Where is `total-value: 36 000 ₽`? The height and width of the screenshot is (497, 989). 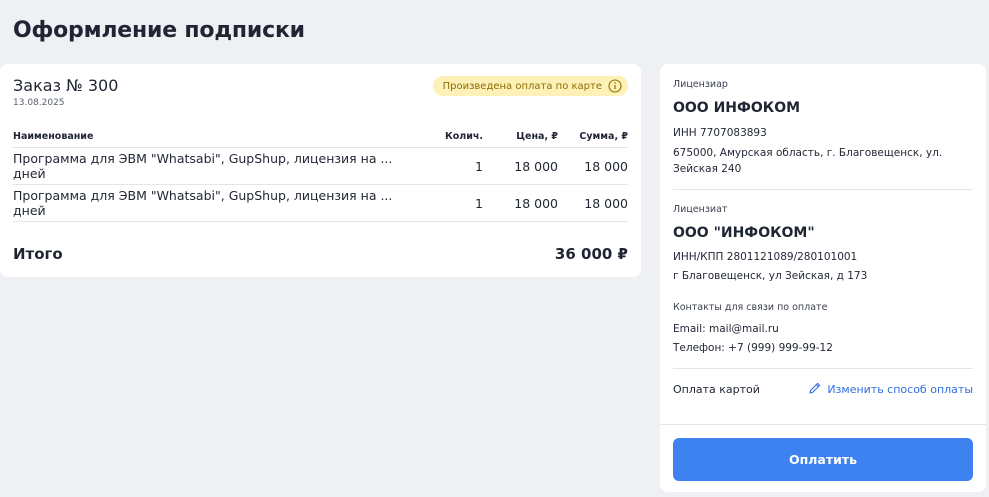 total-value: 36 000 ₽ is located at coordinates (591, 254).